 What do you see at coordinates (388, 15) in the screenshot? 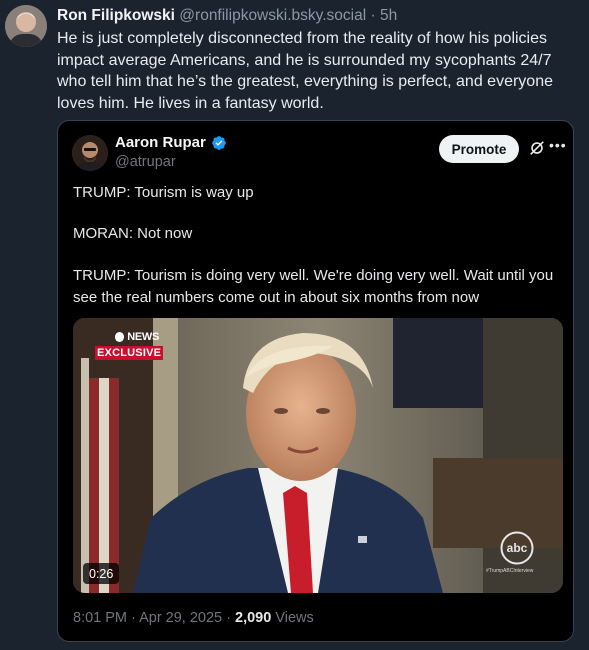
I see `post-age: 5h` at bounding box center [388, 15].